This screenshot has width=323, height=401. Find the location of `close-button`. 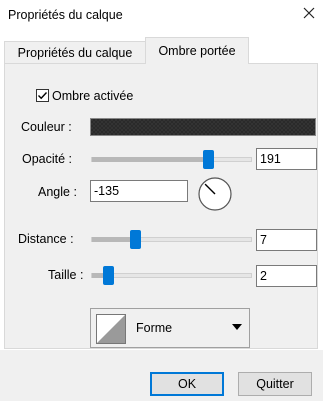

close-button is located at coordinates (309, 13).